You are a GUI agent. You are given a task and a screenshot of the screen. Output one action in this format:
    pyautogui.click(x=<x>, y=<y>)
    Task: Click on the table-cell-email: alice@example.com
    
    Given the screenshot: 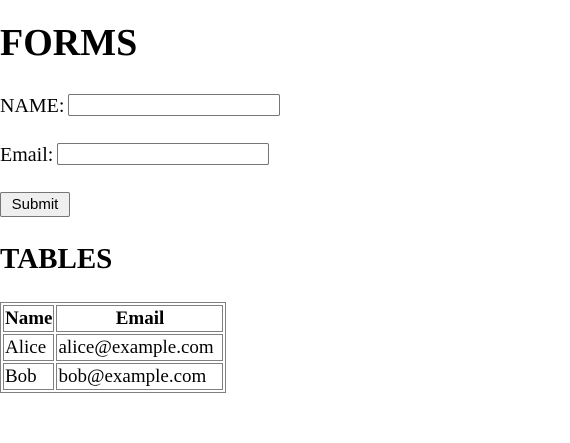 What is the action you would take?
    pyautogui.click(x=140, y=347)
    